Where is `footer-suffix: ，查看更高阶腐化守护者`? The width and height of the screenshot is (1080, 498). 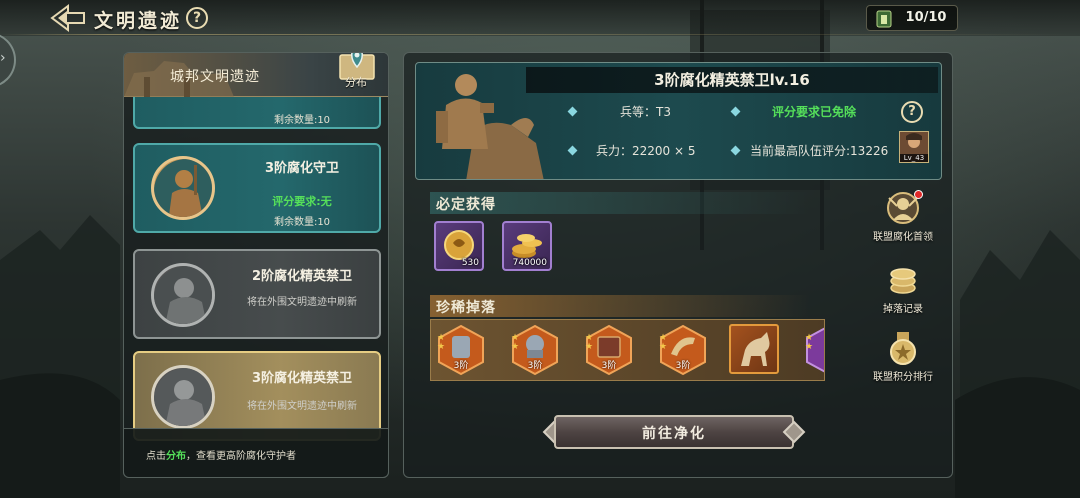 footer-suffix: ，查看更高阶腐化守护者 is located at coordinates (241, 456).